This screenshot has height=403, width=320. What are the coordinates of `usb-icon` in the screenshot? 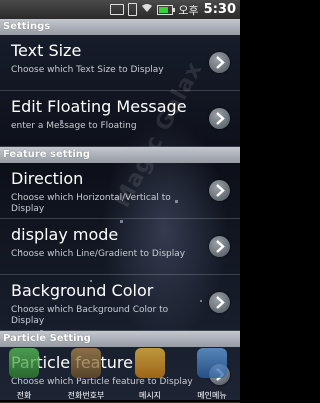 It's located at (117, 9).